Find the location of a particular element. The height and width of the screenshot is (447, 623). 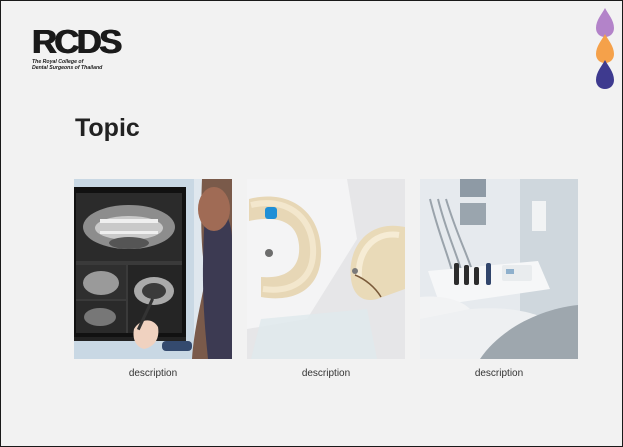

dental-chair-photo is located at coordinates (499, 269).